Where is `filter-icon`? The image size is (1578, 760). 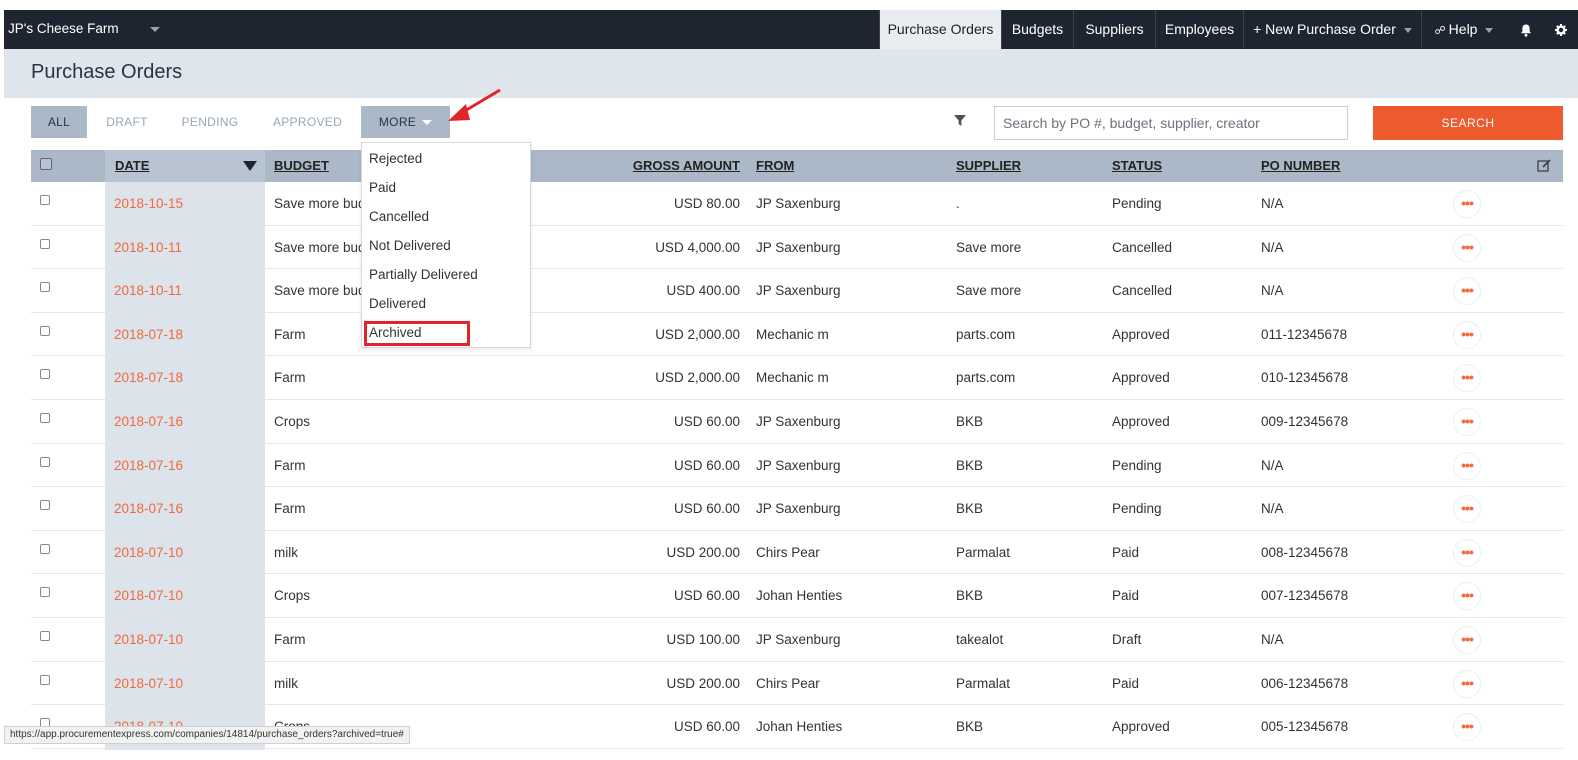
filter-icon is located at coordinates (960, 121).